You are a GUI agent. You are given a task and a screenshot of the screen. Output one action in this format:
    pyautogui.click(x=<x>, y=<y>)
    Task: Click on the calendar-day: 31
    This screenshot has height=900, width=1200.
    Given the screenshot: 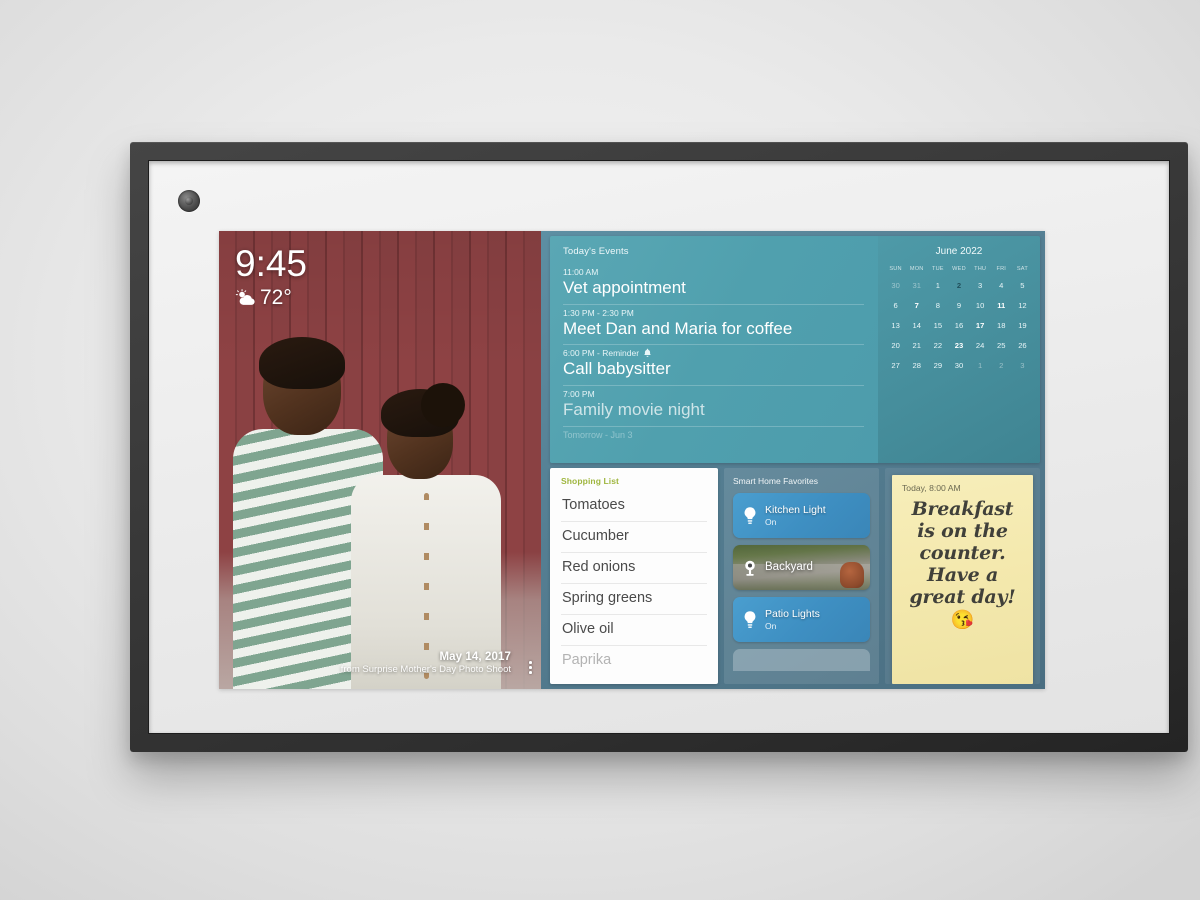 What is the action you would take?
    pyautogui.click(x=916, y=286)
    